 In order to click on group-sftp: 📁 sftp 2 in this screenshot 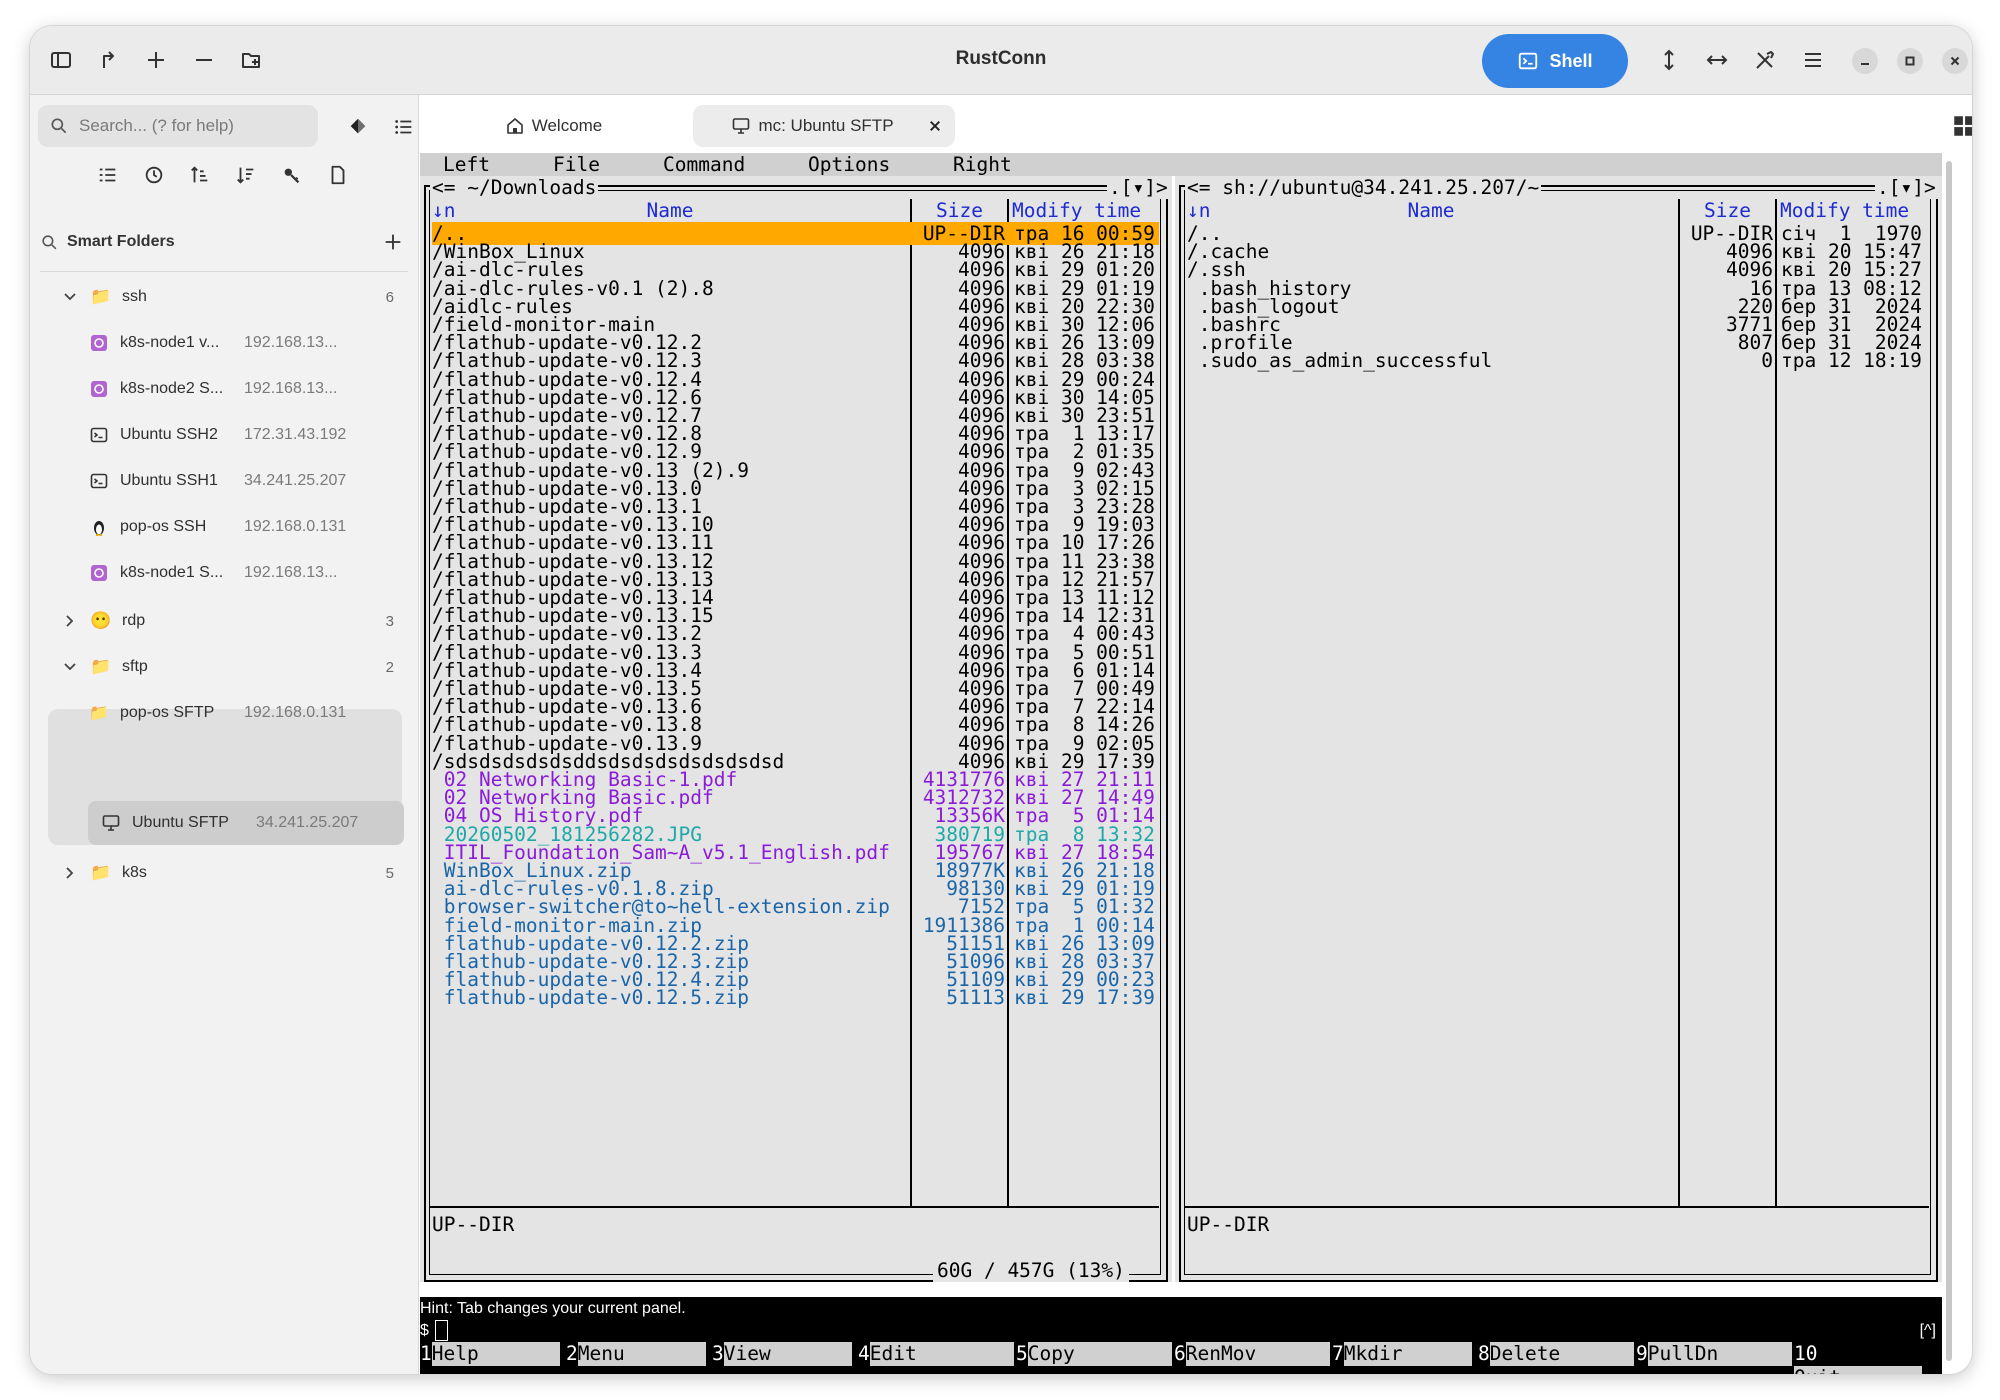, I will do `click(234, 667)`.